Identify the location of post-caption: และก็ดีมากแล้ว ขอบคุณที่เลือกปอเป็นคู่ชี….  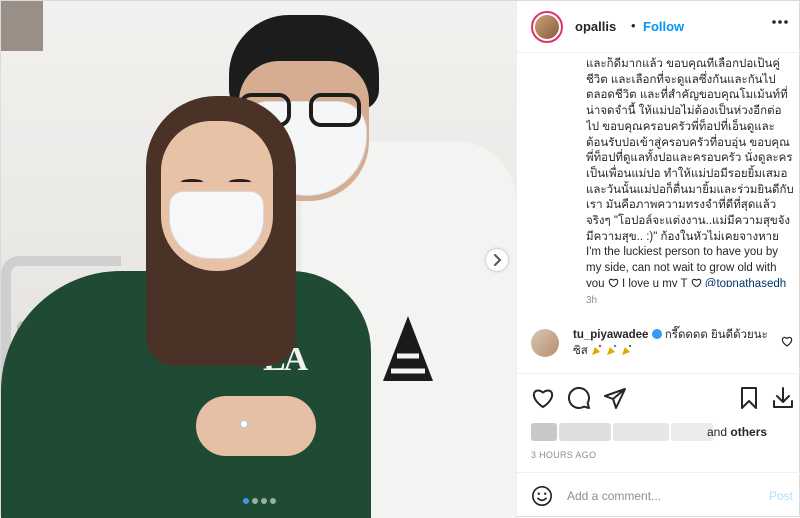
(690, 172).